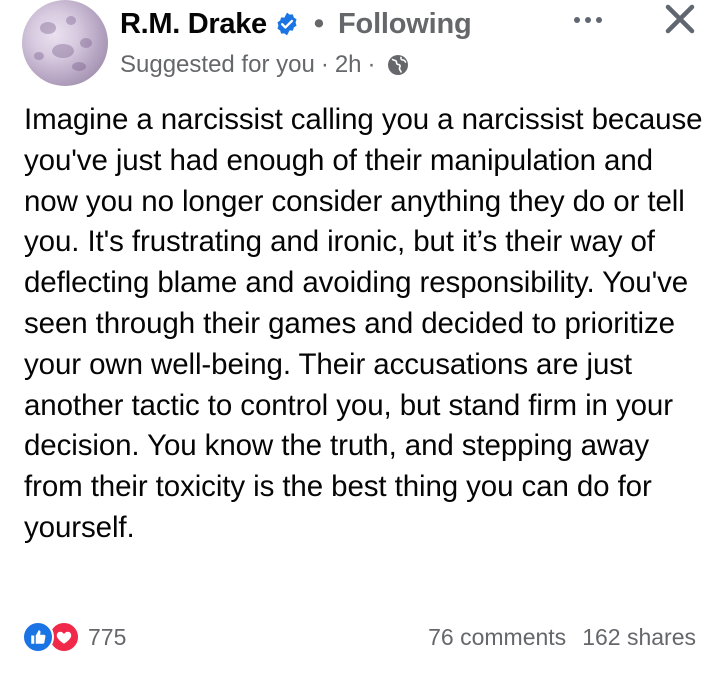 The image size is (720, 676). What do you see at coordinates (577, 20) in the screenshot?
I see `more-dots-icon` at bounding box center [577, 20].